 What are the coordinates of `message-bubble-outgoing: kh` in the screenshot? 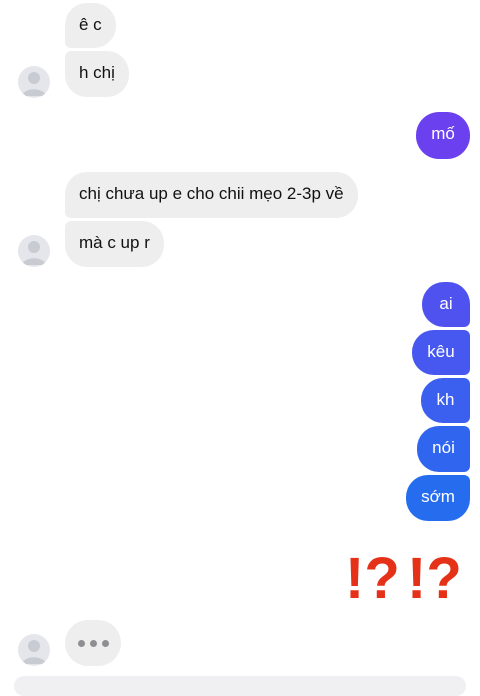 It's located at (445, 400).